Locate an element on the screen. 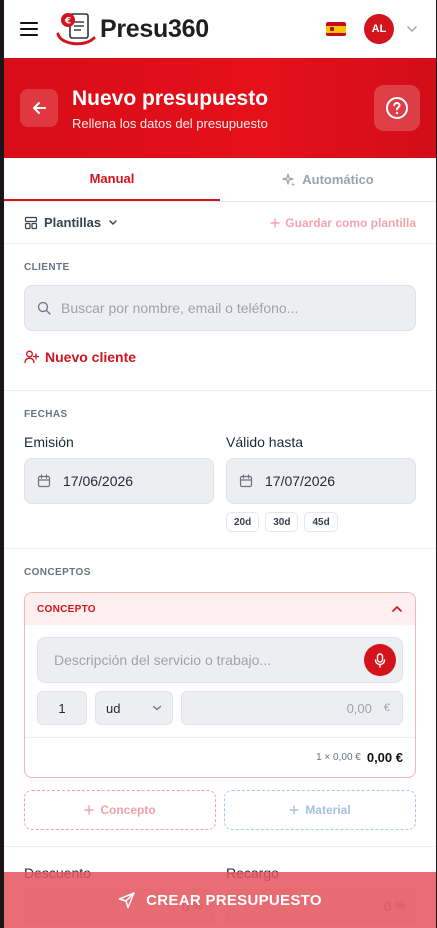  logo-number: 360 is located at coordinates (188, 28).